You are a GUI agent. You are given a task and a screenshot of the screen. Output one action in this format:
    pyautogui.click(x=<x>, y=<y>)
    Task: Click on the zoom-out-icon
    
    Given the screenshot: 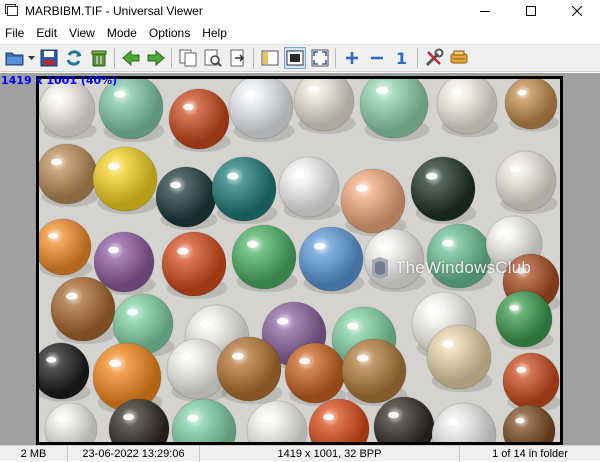 What is the action you would take?
    pyautogui.click(x=376, y=58)
    